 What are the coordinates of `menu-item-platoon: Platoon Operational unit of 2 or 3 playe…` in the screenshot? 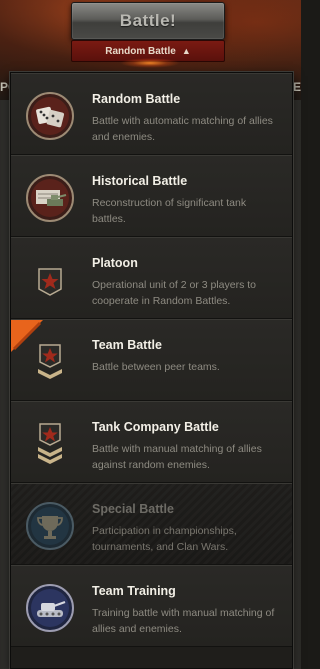 It's located at (151, 278).